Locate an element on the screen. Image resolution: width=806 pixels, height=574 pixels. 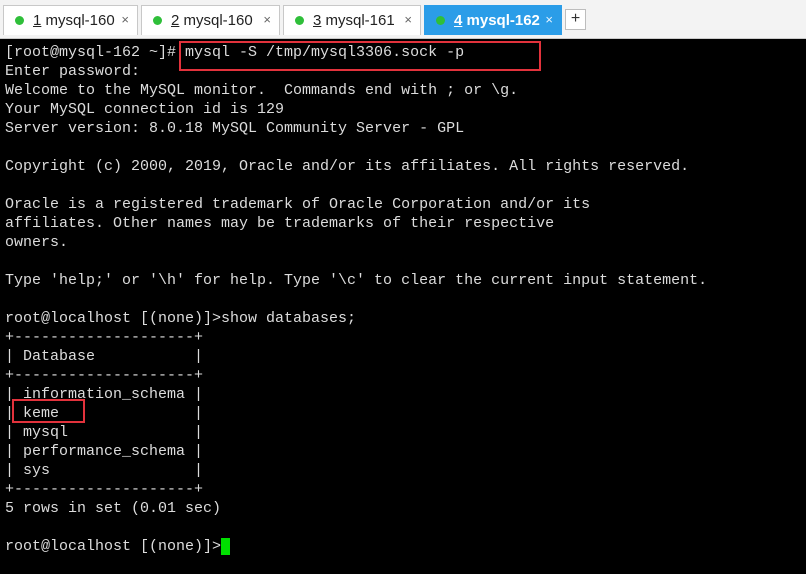
tab-title: mysql-162 is located at coordinates (503, 20).